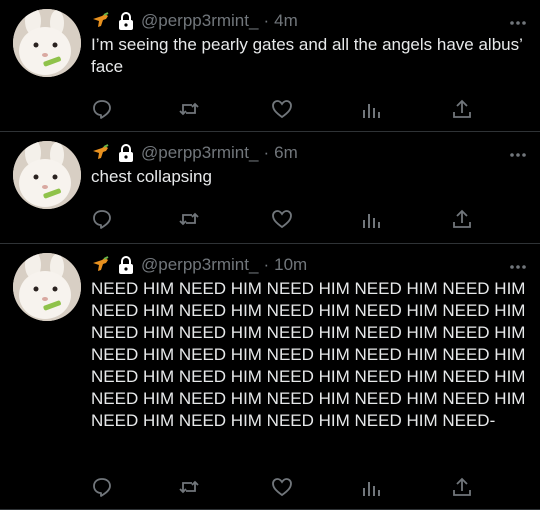 Image resolution: width=540 pixels, height=510 pixels. What do you see at coordinates (286, 21) in the screenshot?
I see `tweet-time: 4m` at bounding box center [286, 21].